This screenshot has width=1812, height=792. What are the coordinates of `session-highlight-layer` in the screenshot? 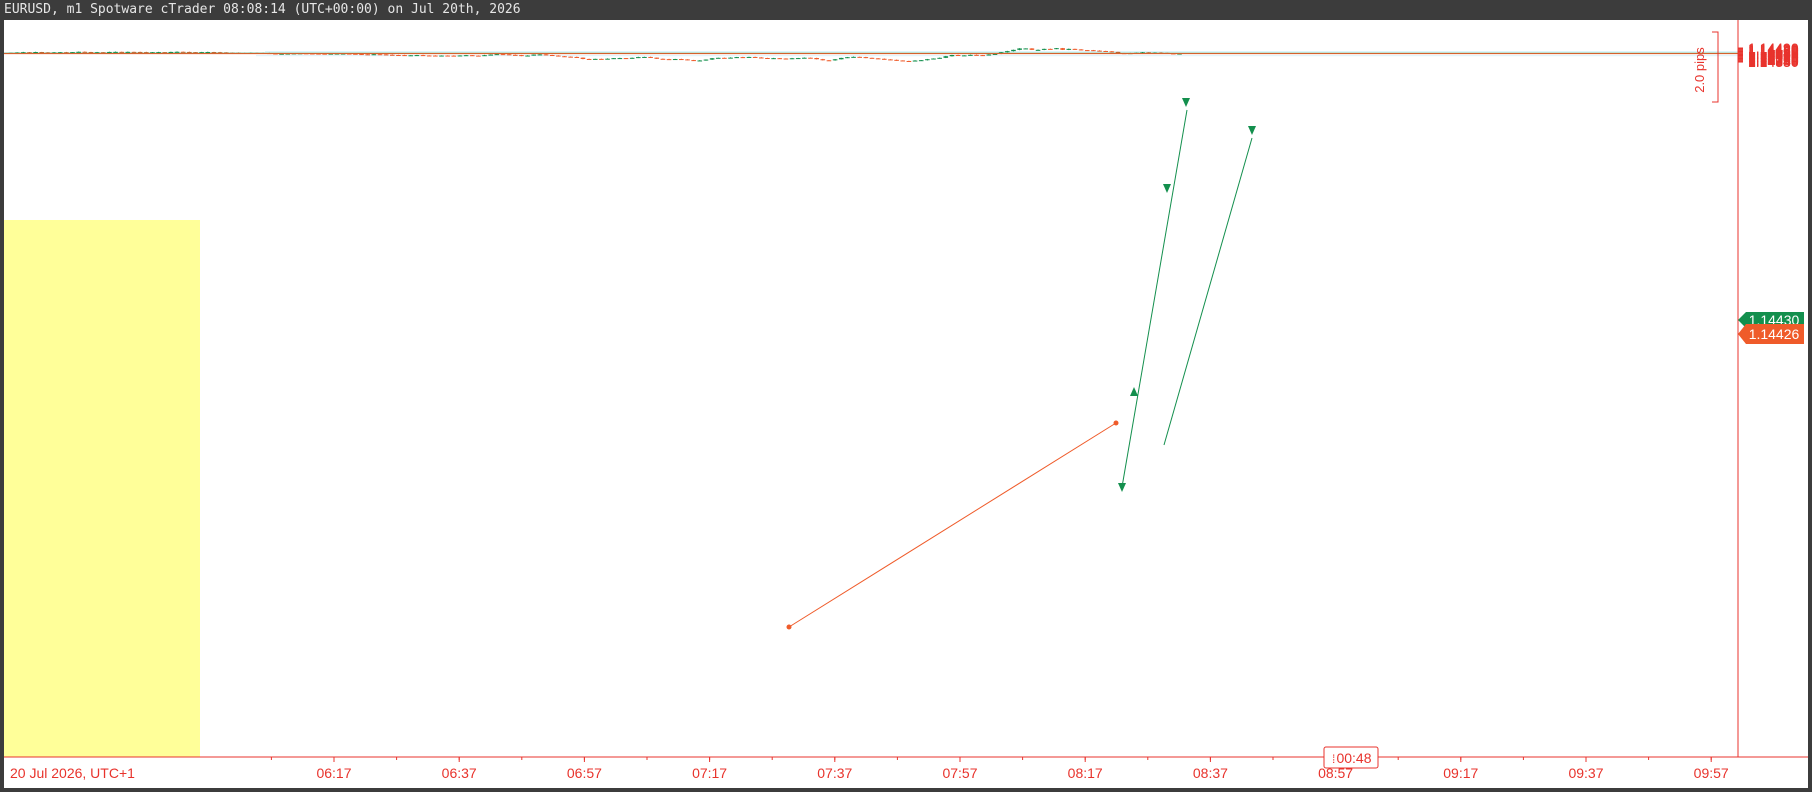 It's located at (102, 488).